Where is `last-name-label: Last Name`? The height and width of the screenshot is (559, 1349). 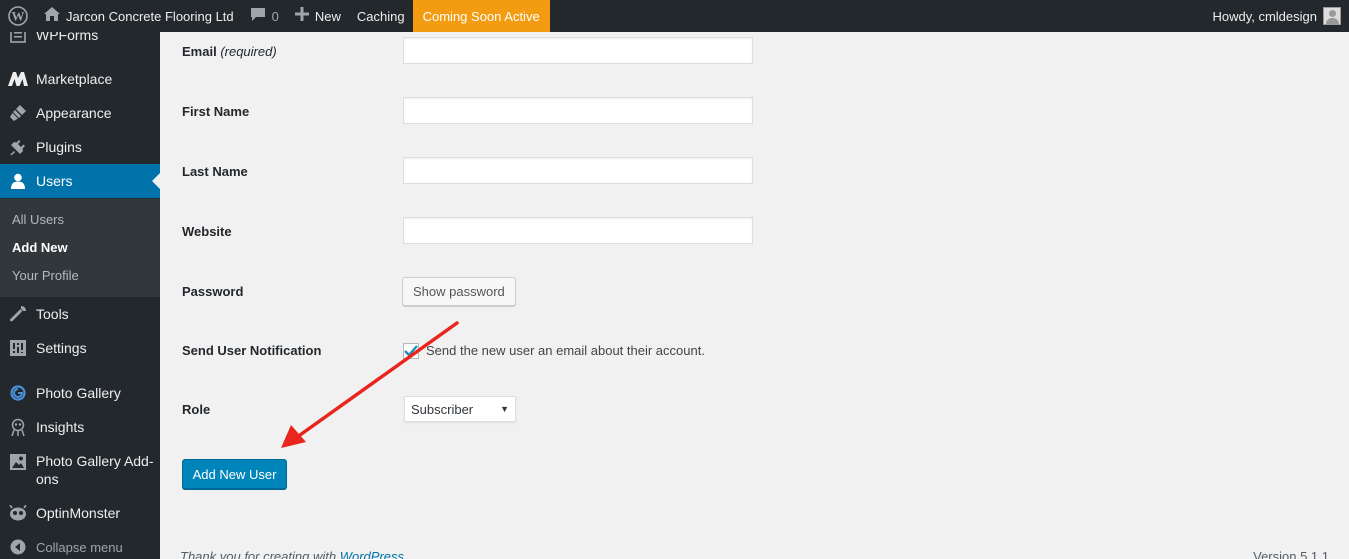
last-name-label: Last Name is located at coordinates (215, 171).